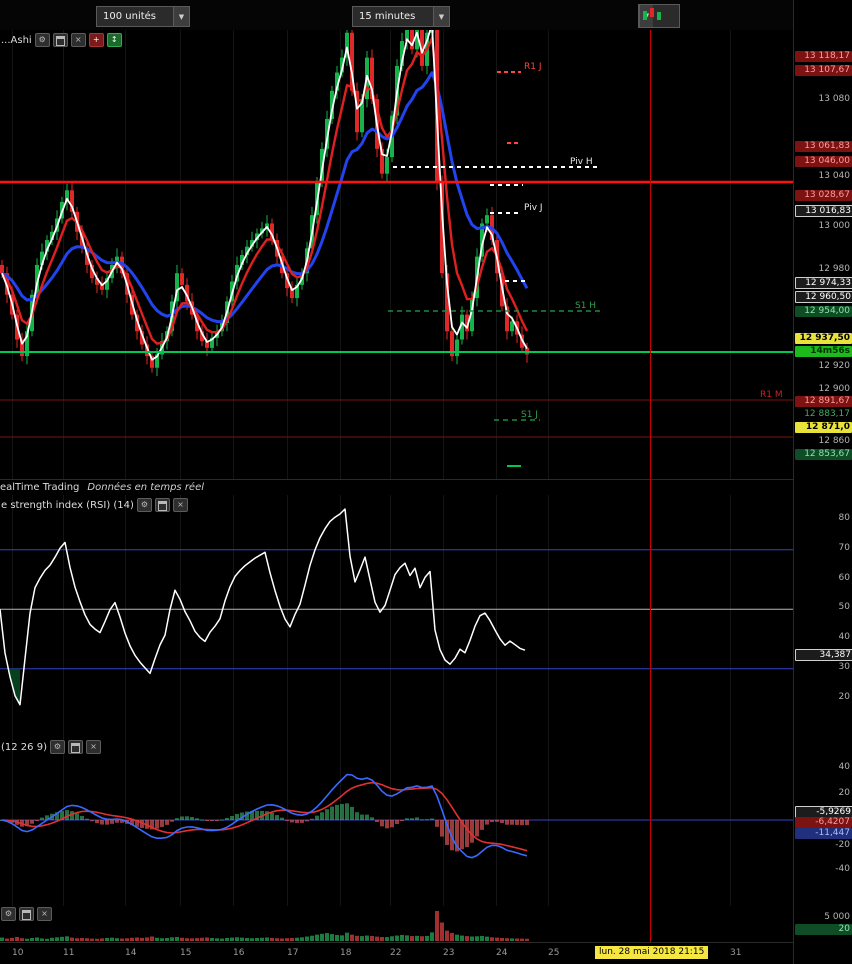 This screenshot has height=964, width=852. What do you see at coordinates (834, 366) in the screenshot?
I see `axis-label: 12 920` at bounding box center [834, 366].